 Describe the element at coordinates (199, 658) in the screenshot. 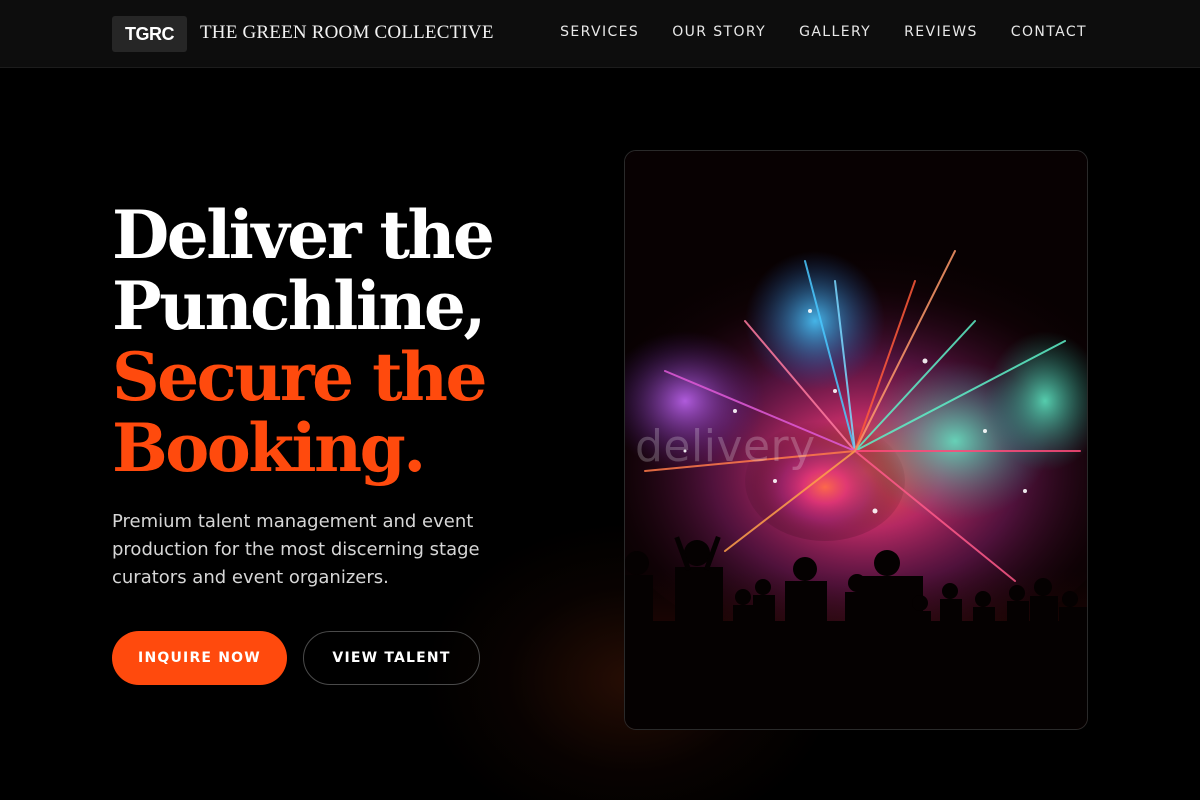

I see `inquire-now-button: INQUIRE NOW` at that location.